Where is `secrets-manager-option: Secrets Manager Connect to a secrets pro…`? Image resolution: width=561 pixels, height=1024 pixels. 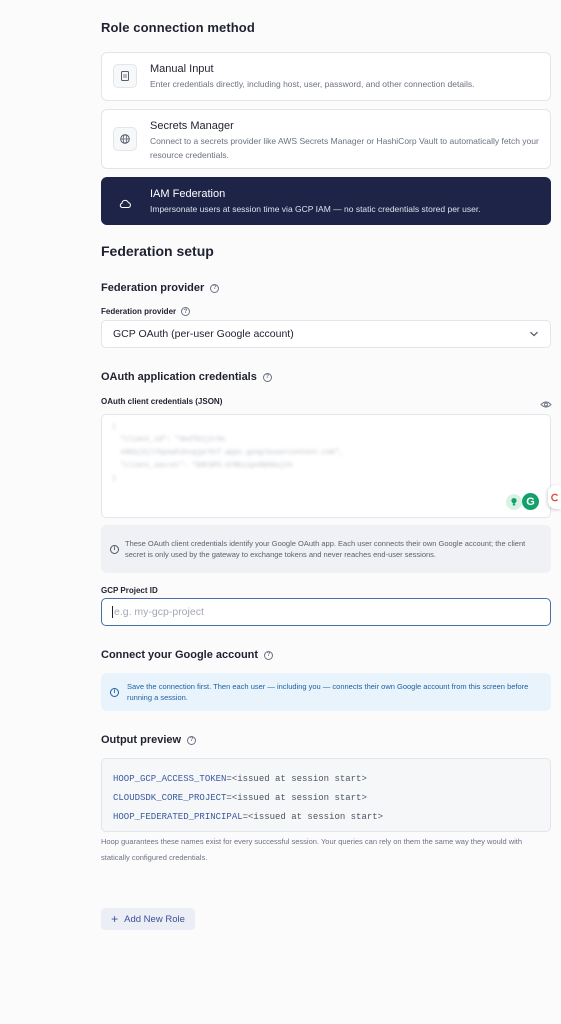
secrets-manager-option: Secrets Manager Connect to a secrets pro… is located at coordinates (326, 139).